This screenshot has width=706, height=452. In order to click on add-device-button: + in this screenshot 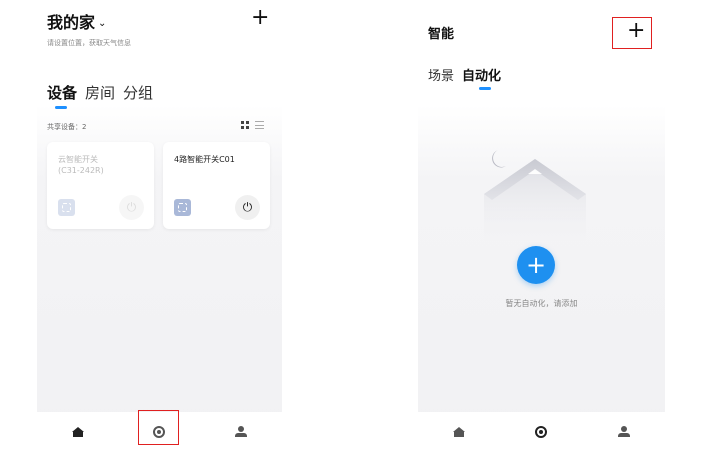, I will do `click(260, 18)`.